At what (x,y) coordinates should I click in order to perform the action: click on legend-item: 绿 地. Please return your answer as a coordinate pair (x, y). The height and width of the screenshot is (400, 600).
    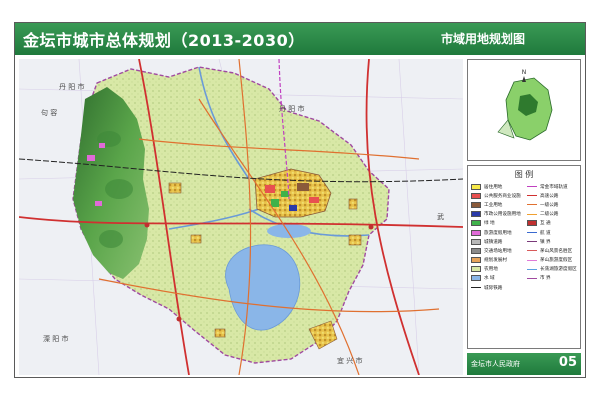
    Looking at the image, I should click on (496, 223).